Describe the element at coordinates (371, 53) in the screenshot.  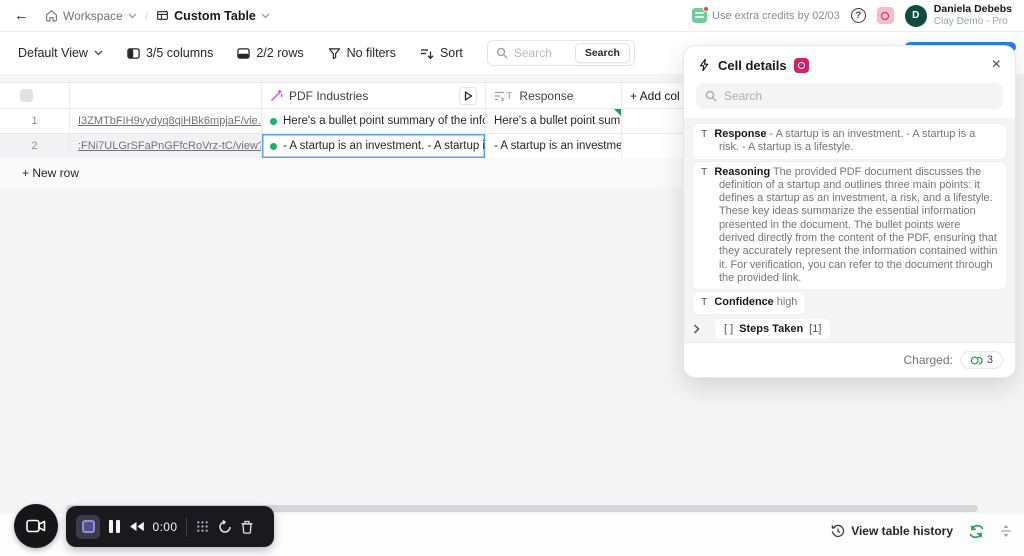
I see `filters-summary: No filters` at that location.